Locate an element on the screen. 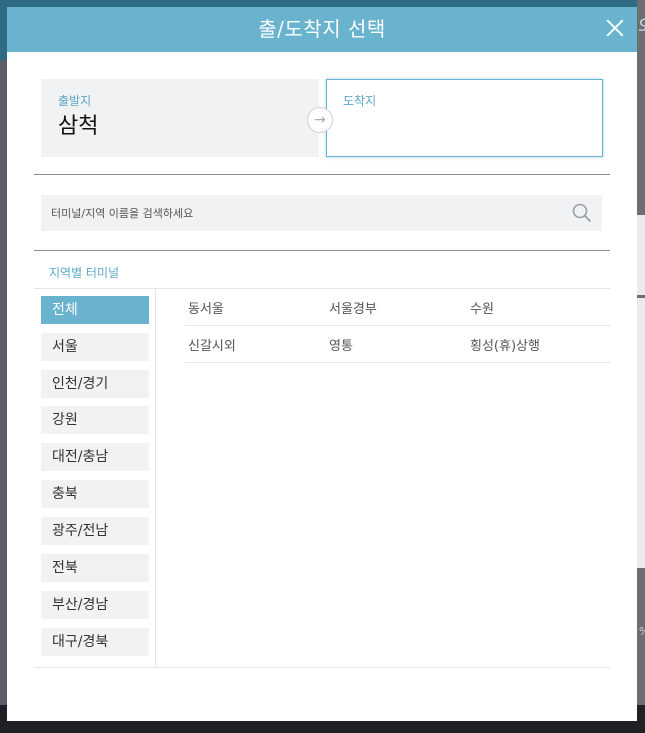 The height and width of the screenshot is (733, 645). background-right-strip is located at coordinates (641, 366).